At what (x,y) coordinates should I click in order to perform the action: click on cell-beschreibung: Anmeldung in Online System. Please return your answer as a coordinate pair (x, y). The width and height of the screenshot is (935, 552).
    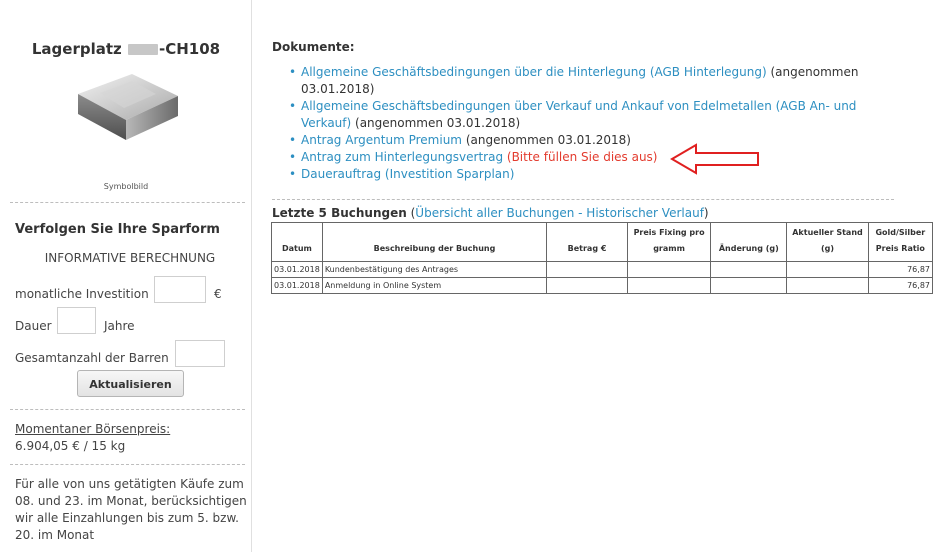
    Looking at the image, I should click on (434, 285).